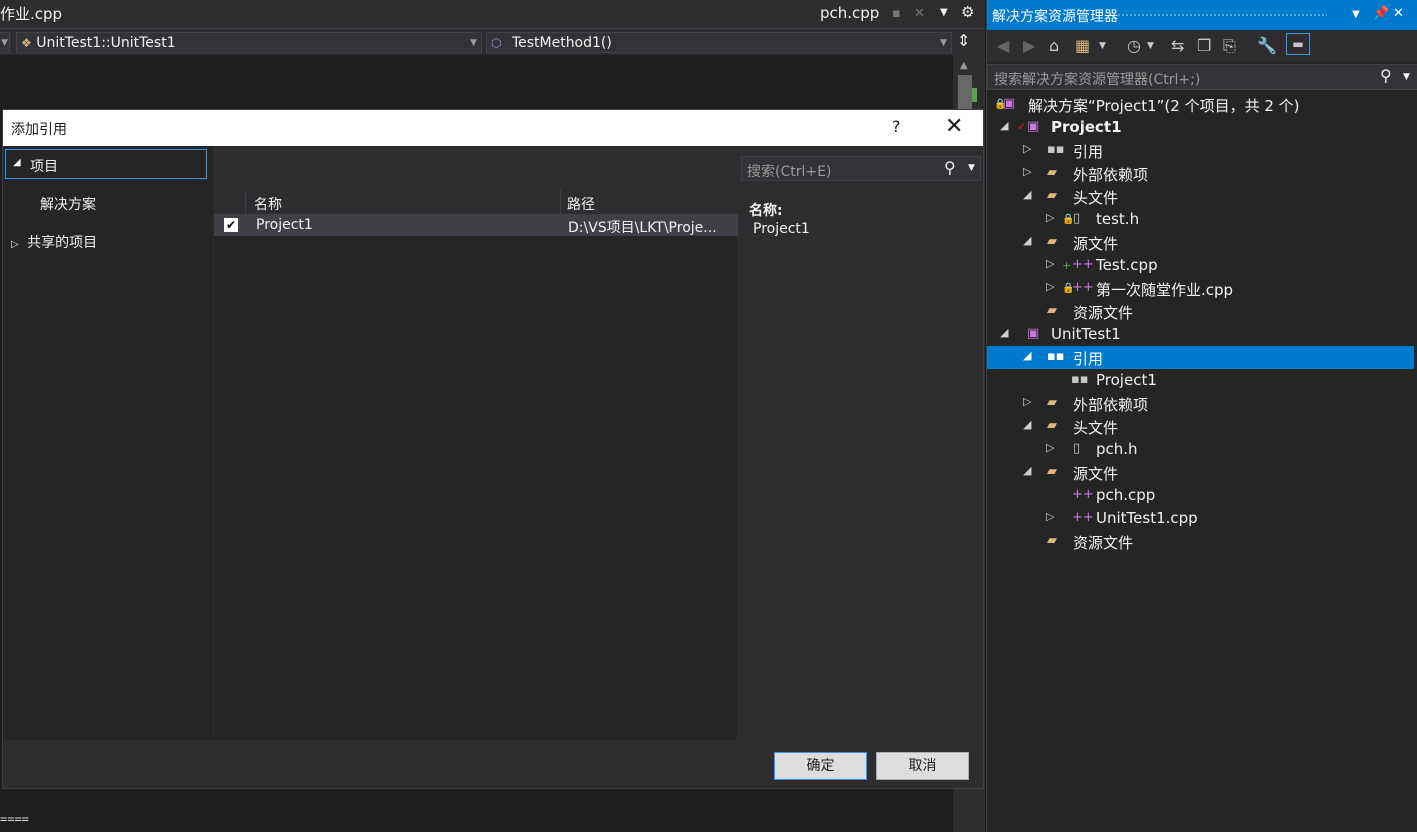 The image size is (1417, 832). Describe the element at coordinates (1356, 14) in the screenshot. I see `window-position-icon: ▼` at that location.